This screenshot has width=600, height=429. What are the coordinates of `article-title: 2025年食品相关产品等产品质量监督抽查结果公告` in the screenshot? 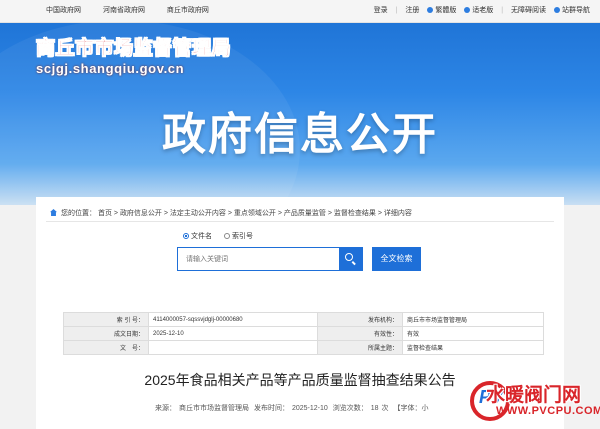 It's located at (300, 380).